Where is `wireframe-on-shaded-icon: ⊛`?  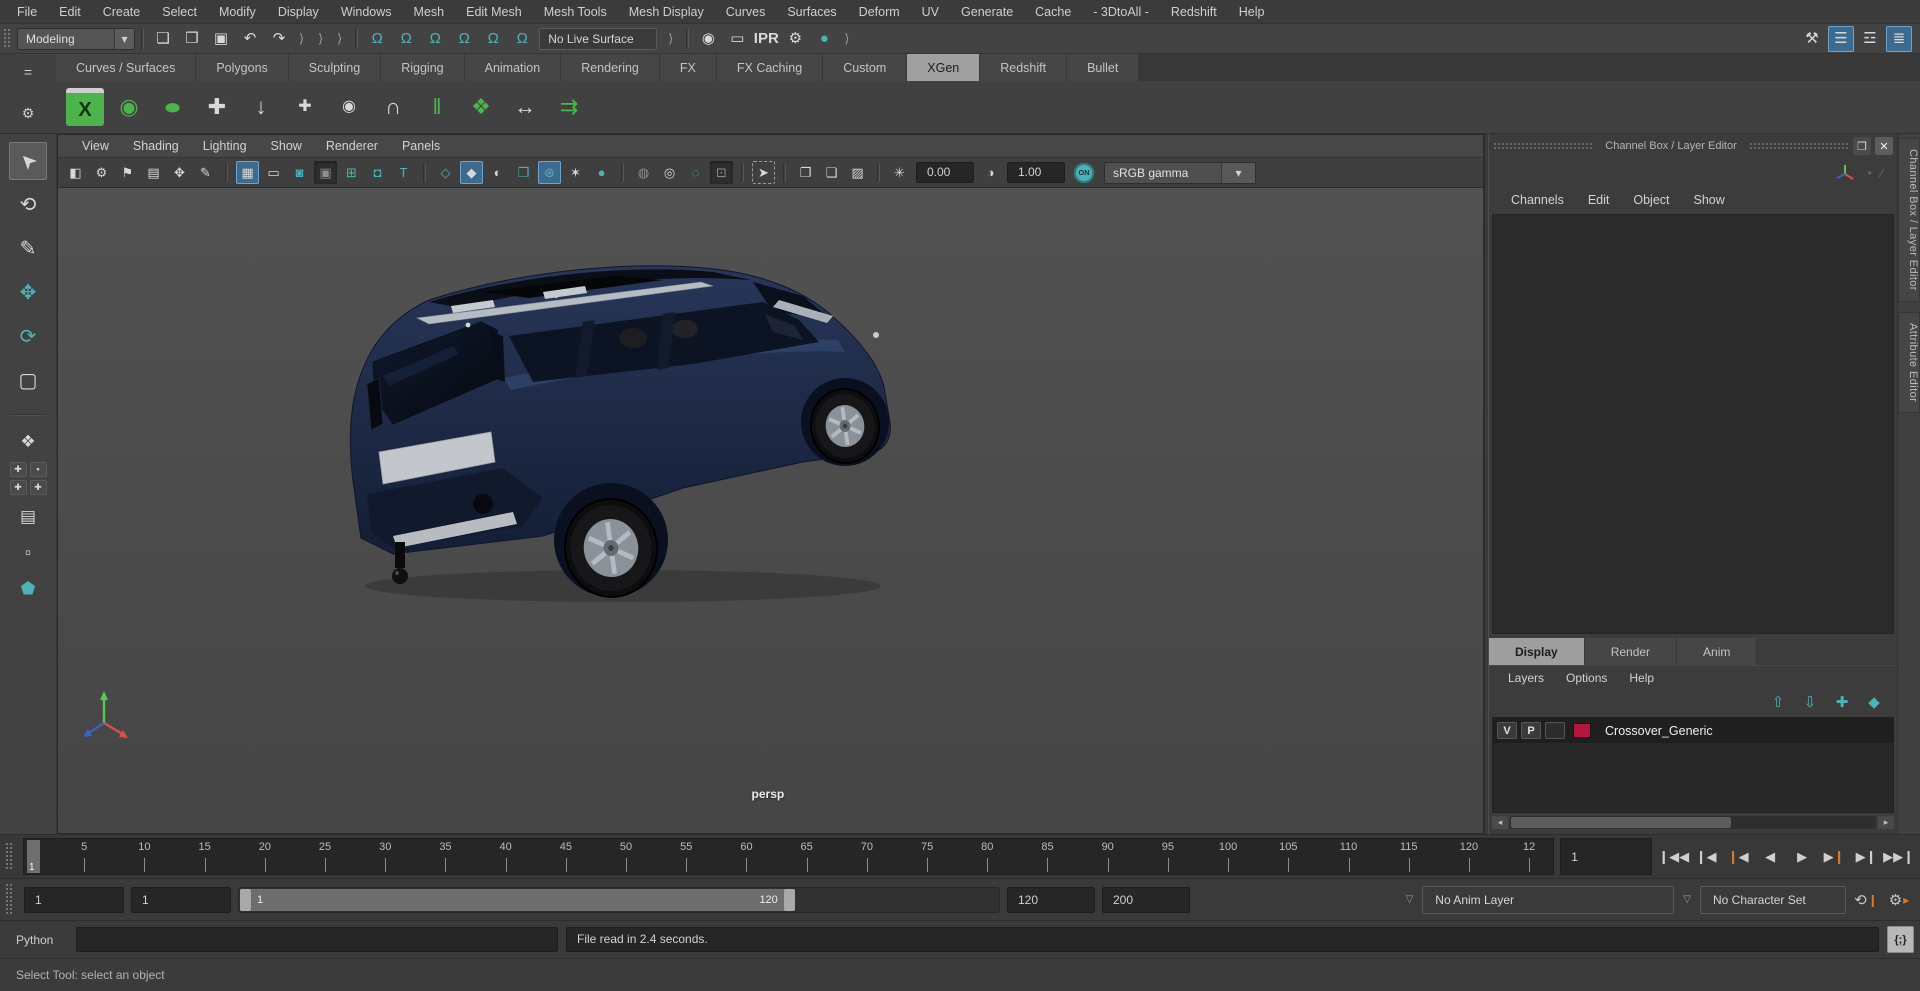 wireframe-on-shaded-icon: ⊛ is located at coordinates (549, 172).